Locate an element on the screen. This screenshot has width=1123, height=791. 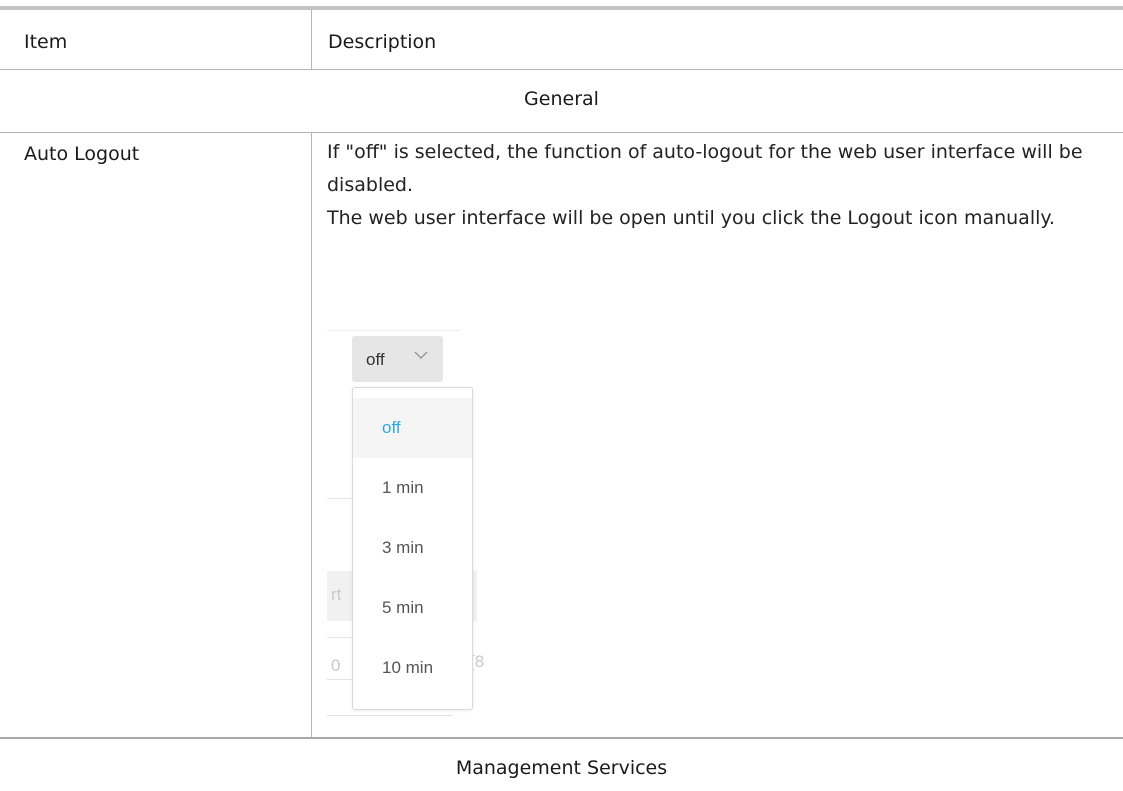
option-label: 5 min is located at coordinates (403, 607).